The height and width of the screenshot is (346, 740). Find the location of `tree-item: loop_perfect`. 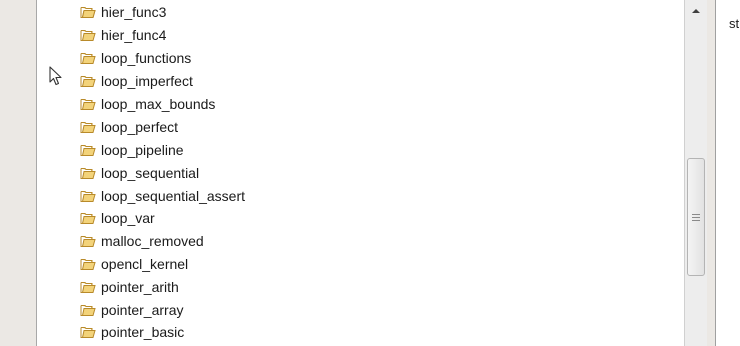

tree-item: loop_perfect is located at coordinates (129, 127).